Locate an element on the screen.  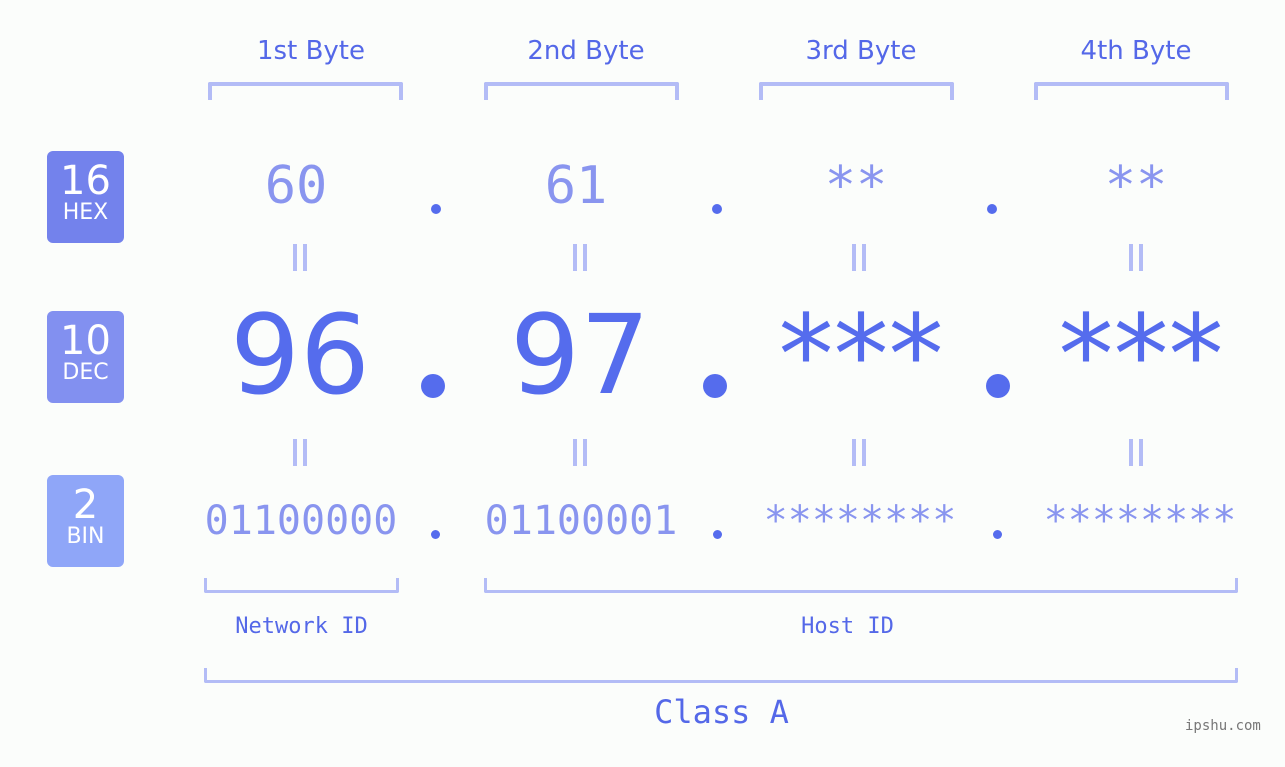
class-label: Class A is located at coordinates (721, 712).